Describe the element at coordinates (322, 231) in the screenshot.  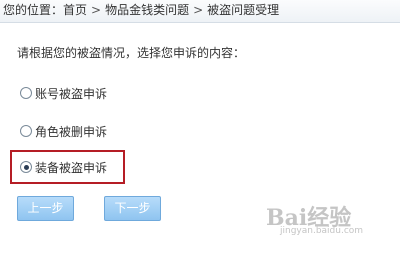
I see `watermark-url: jingyan.baidu.com` at that location.